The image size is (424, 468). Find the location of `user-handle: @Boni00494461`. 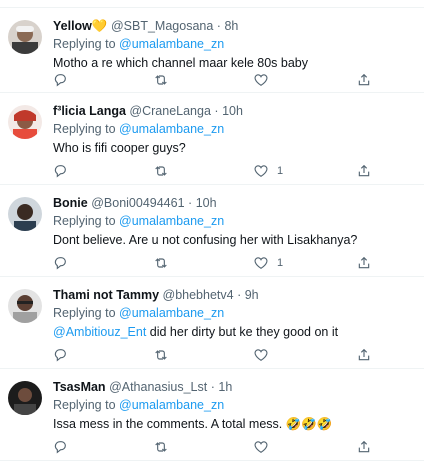

user-handle: @Boni00494461 is located at coordinates (137, 203).